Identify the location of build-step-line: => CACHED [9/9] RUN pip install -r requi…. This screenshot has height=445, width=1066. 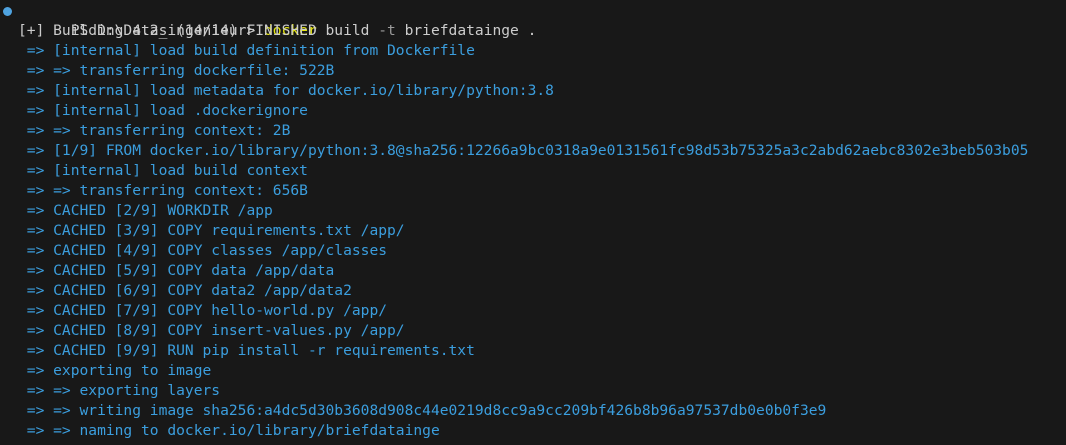
(246, 350).